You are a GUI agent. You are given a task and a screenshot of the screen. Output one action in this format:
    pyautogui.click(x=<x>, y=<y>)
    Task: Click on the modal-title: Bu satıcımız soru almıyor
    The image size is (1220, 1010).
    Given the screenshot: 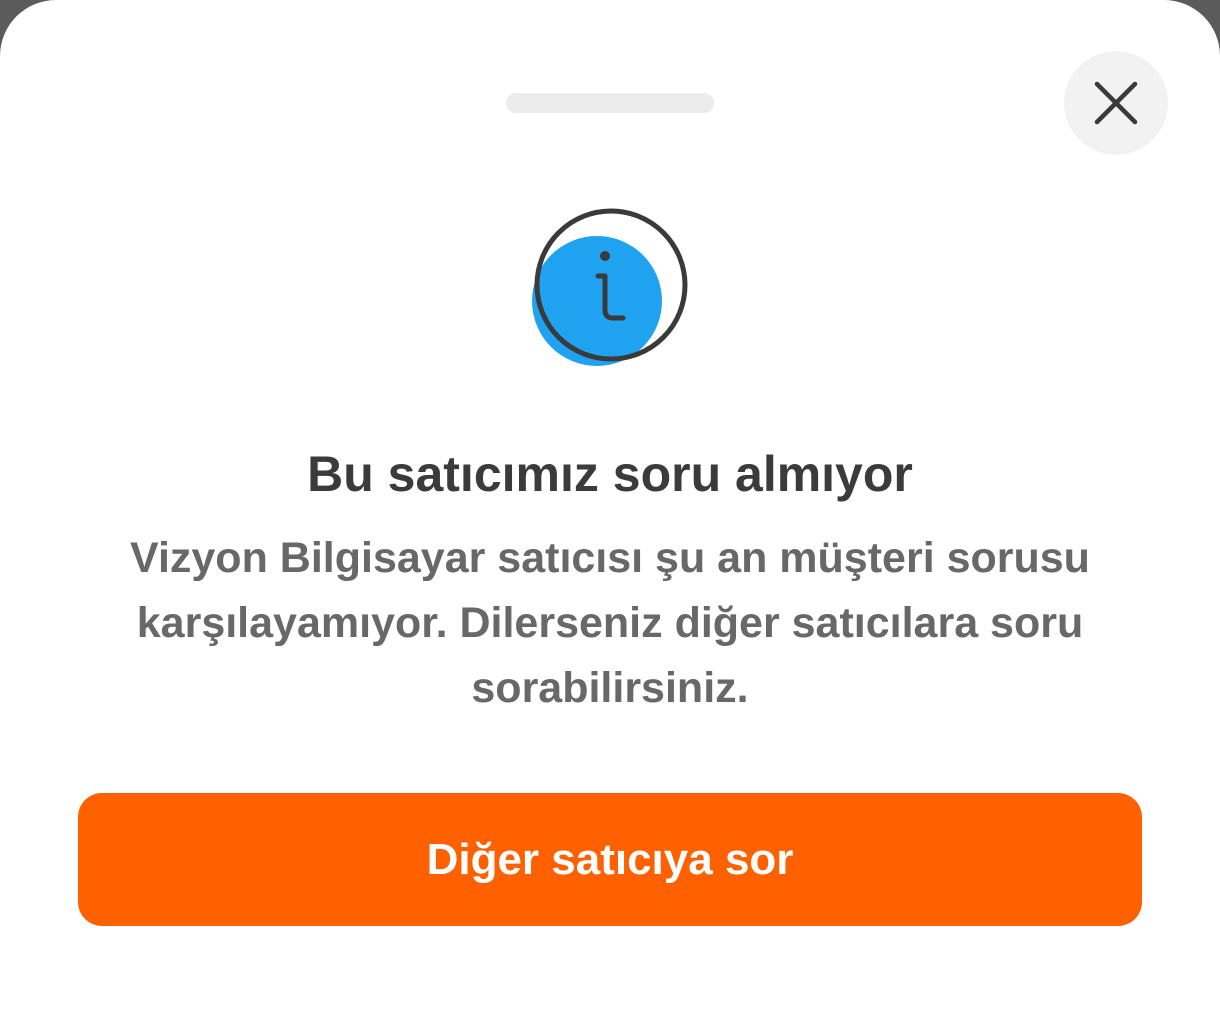 What is the action you would take?
    pyautogui.click(x=610, y=474)
    